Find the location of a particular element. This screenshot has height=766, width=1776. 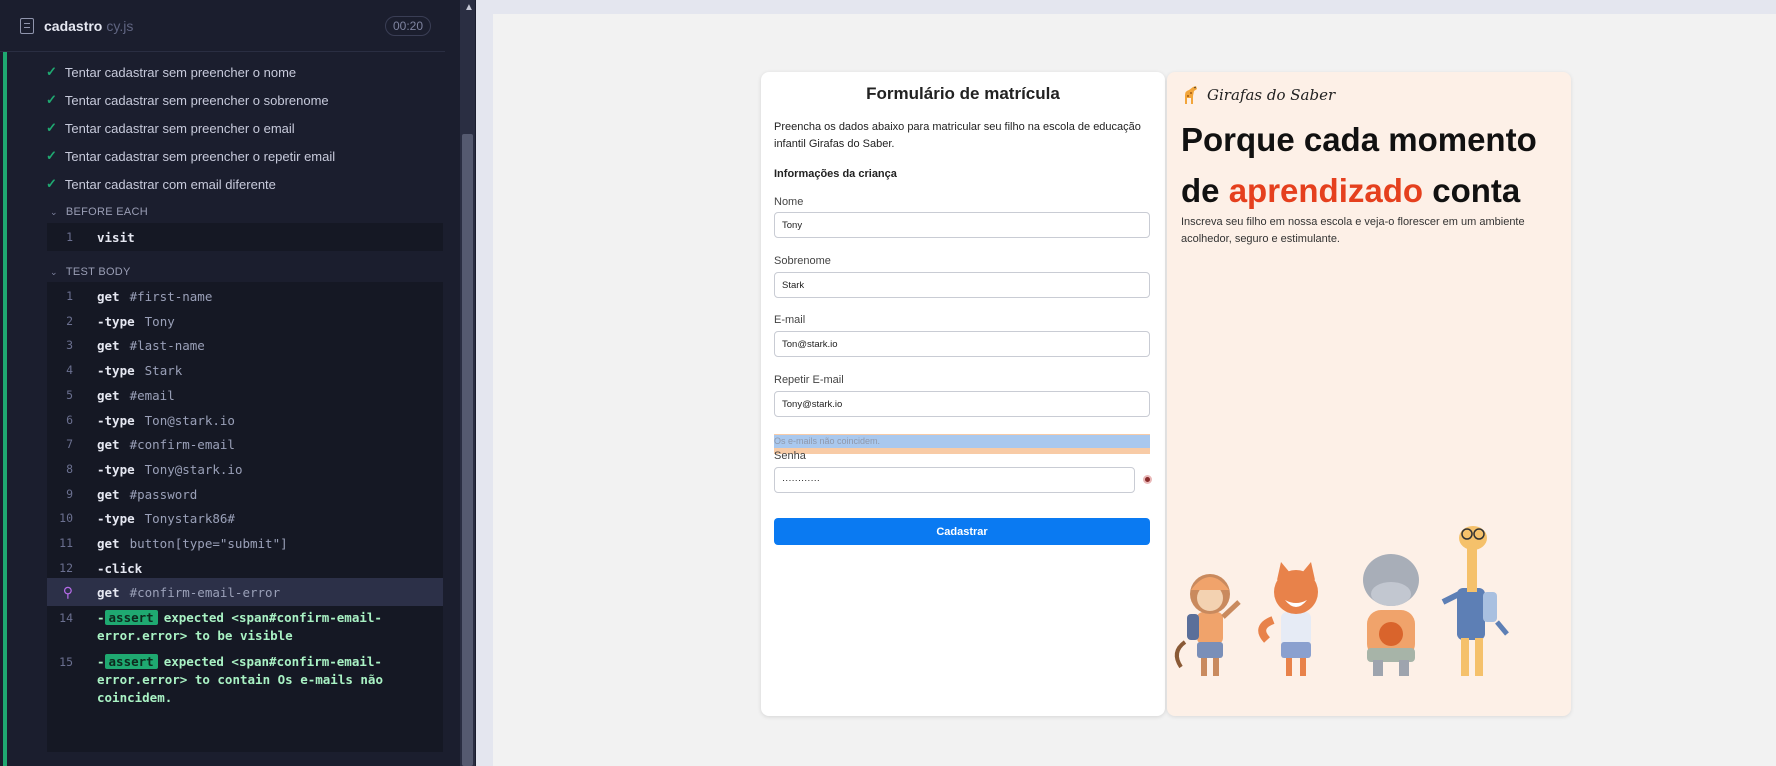

section-label: TEST BODY is located at coordinates (98, 272).